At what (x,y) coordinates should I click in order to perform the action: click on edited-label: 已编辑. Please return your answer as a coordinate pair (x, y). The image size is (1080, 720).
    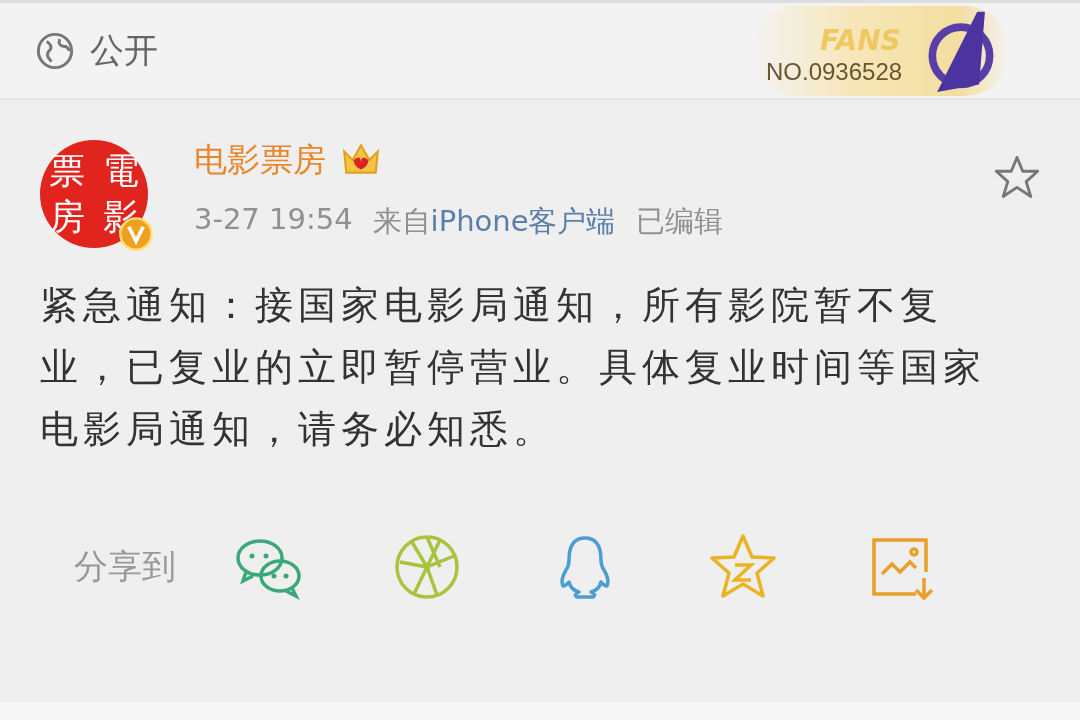
    Looking at the image, I should click on (679, 221).